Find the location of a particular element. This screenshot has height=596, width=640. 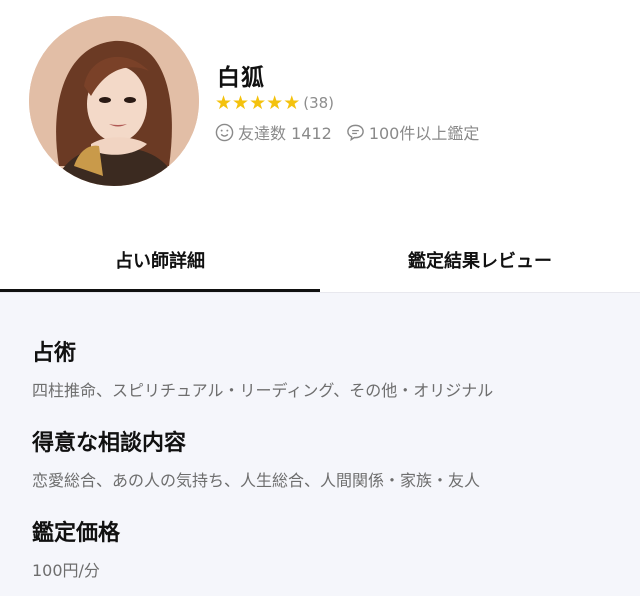

smiley-icon is located at coordinates (224, 132).